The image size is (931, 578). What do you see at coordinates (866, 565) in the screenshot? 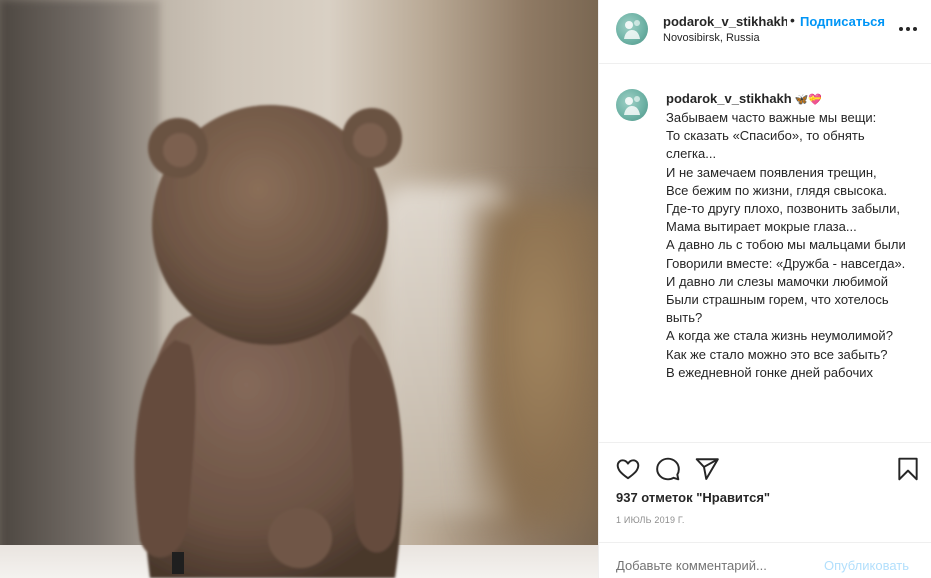
I see `publish-button: Опубликовать` at bounding box center [866, 565].